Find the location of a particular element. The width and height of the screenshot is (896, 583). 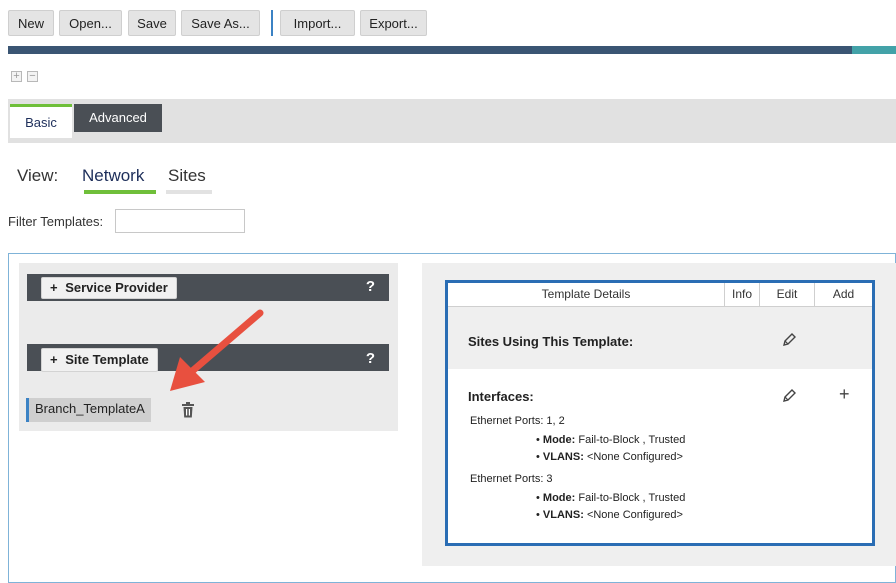

add-service-provider-button: + Service Provider is located at coordinates (109, 288).